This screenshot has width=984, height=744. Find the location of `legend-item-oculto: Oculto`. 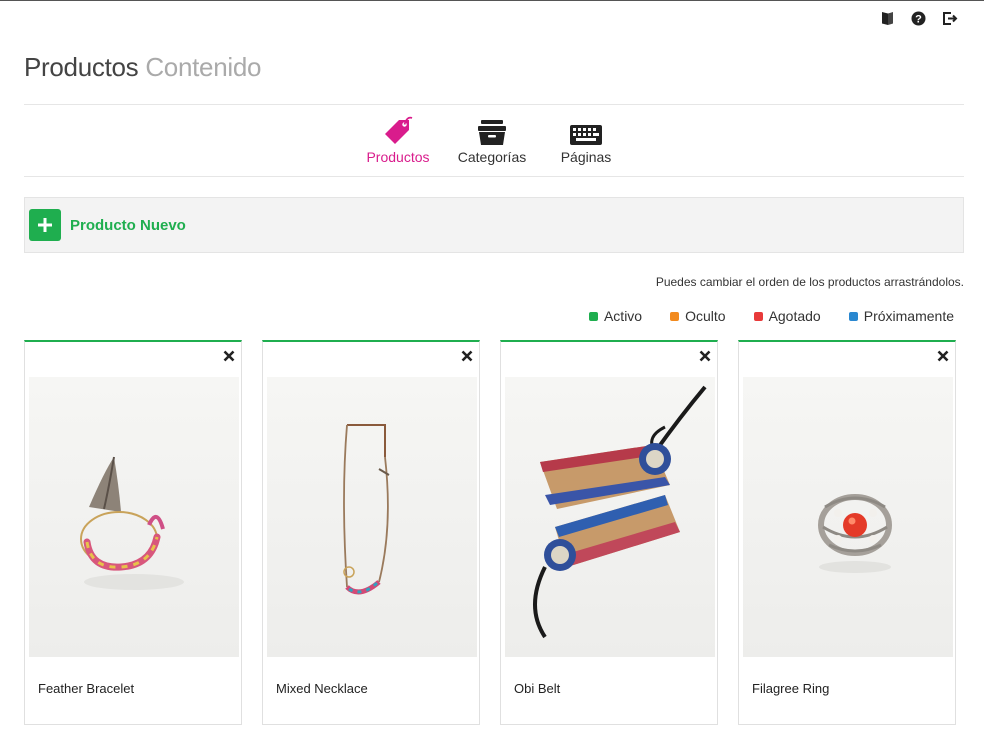

legend-item-oculto: Oculto is located at coordinates (698, 316).